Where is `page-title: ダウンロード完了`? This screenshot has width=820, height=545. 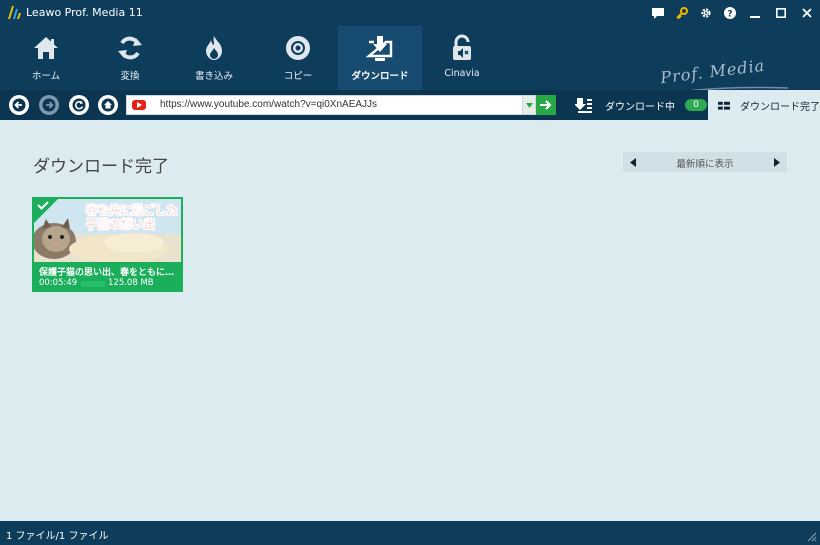
page-title: ダウンロード完了 is located at coordinates (101, 167).